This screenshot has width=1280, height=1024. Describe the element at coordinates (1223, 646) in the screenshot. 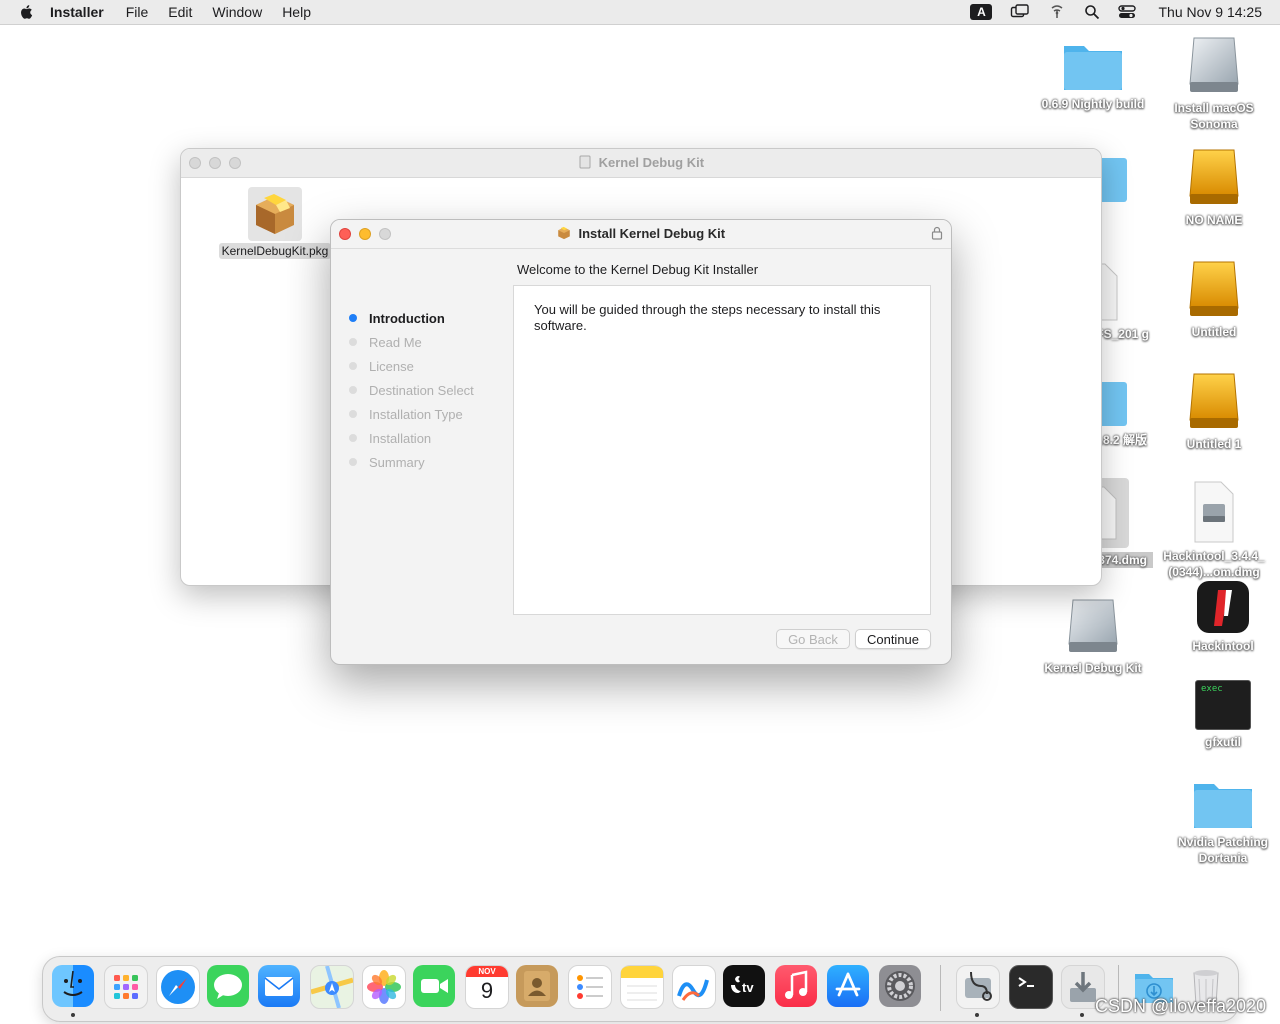

I see `desktop-icon-label: Hackintool` at that location.